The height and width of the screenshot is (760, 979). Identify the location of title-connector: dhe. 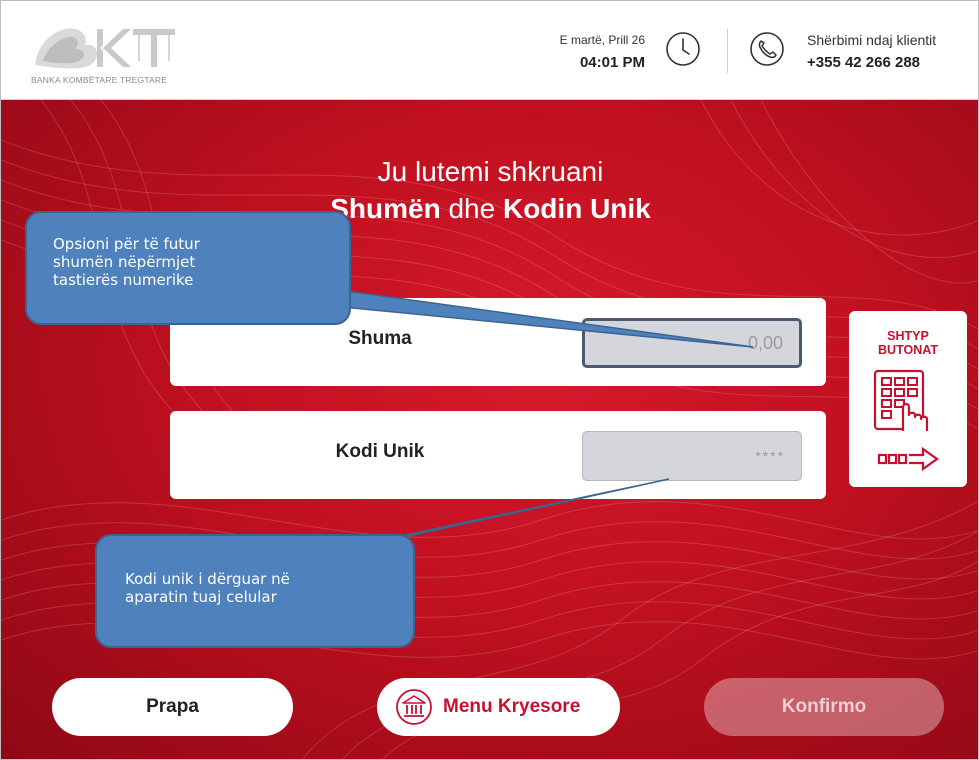
(471, 208).